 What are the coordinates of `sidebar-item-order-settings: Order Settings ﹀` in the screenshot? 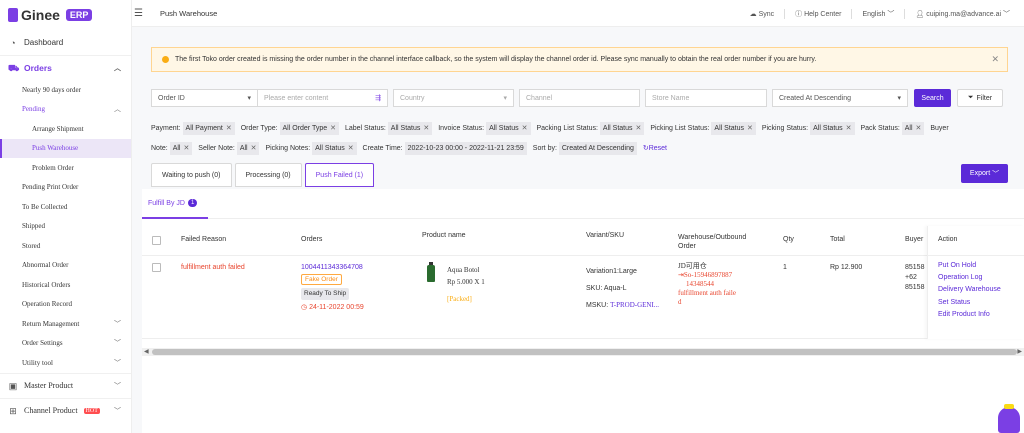 It's located at (65, 344).